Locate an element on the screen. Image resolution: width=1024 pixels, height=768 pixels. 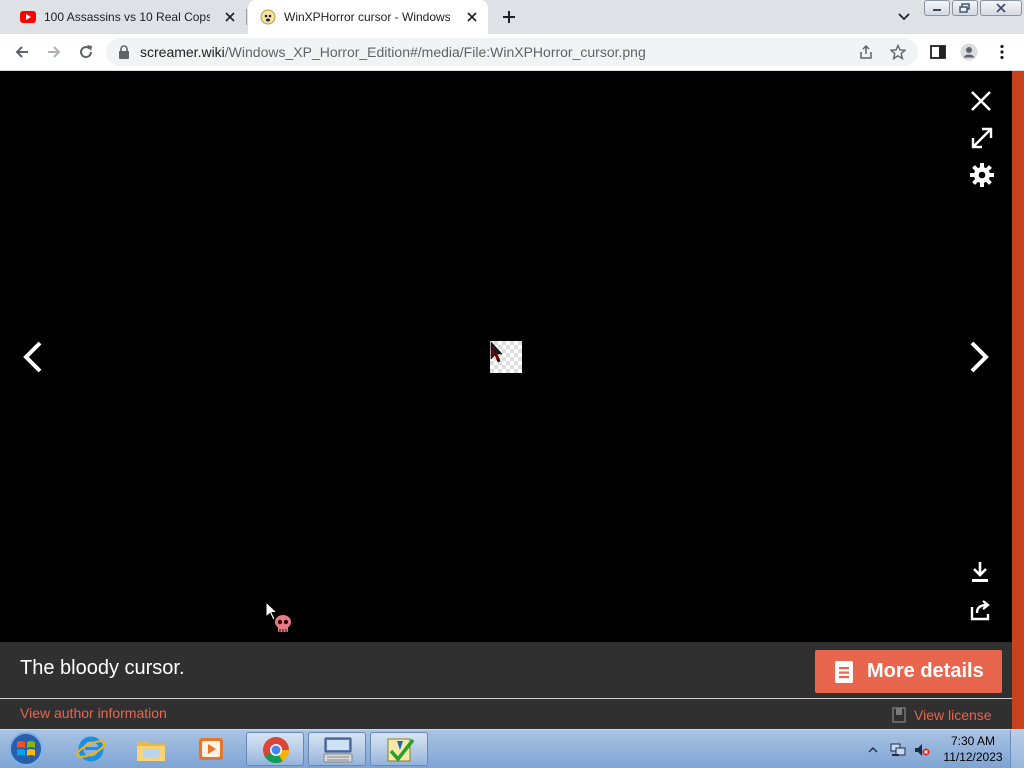
view-license-link: View license is located at coordinates (953, 715).